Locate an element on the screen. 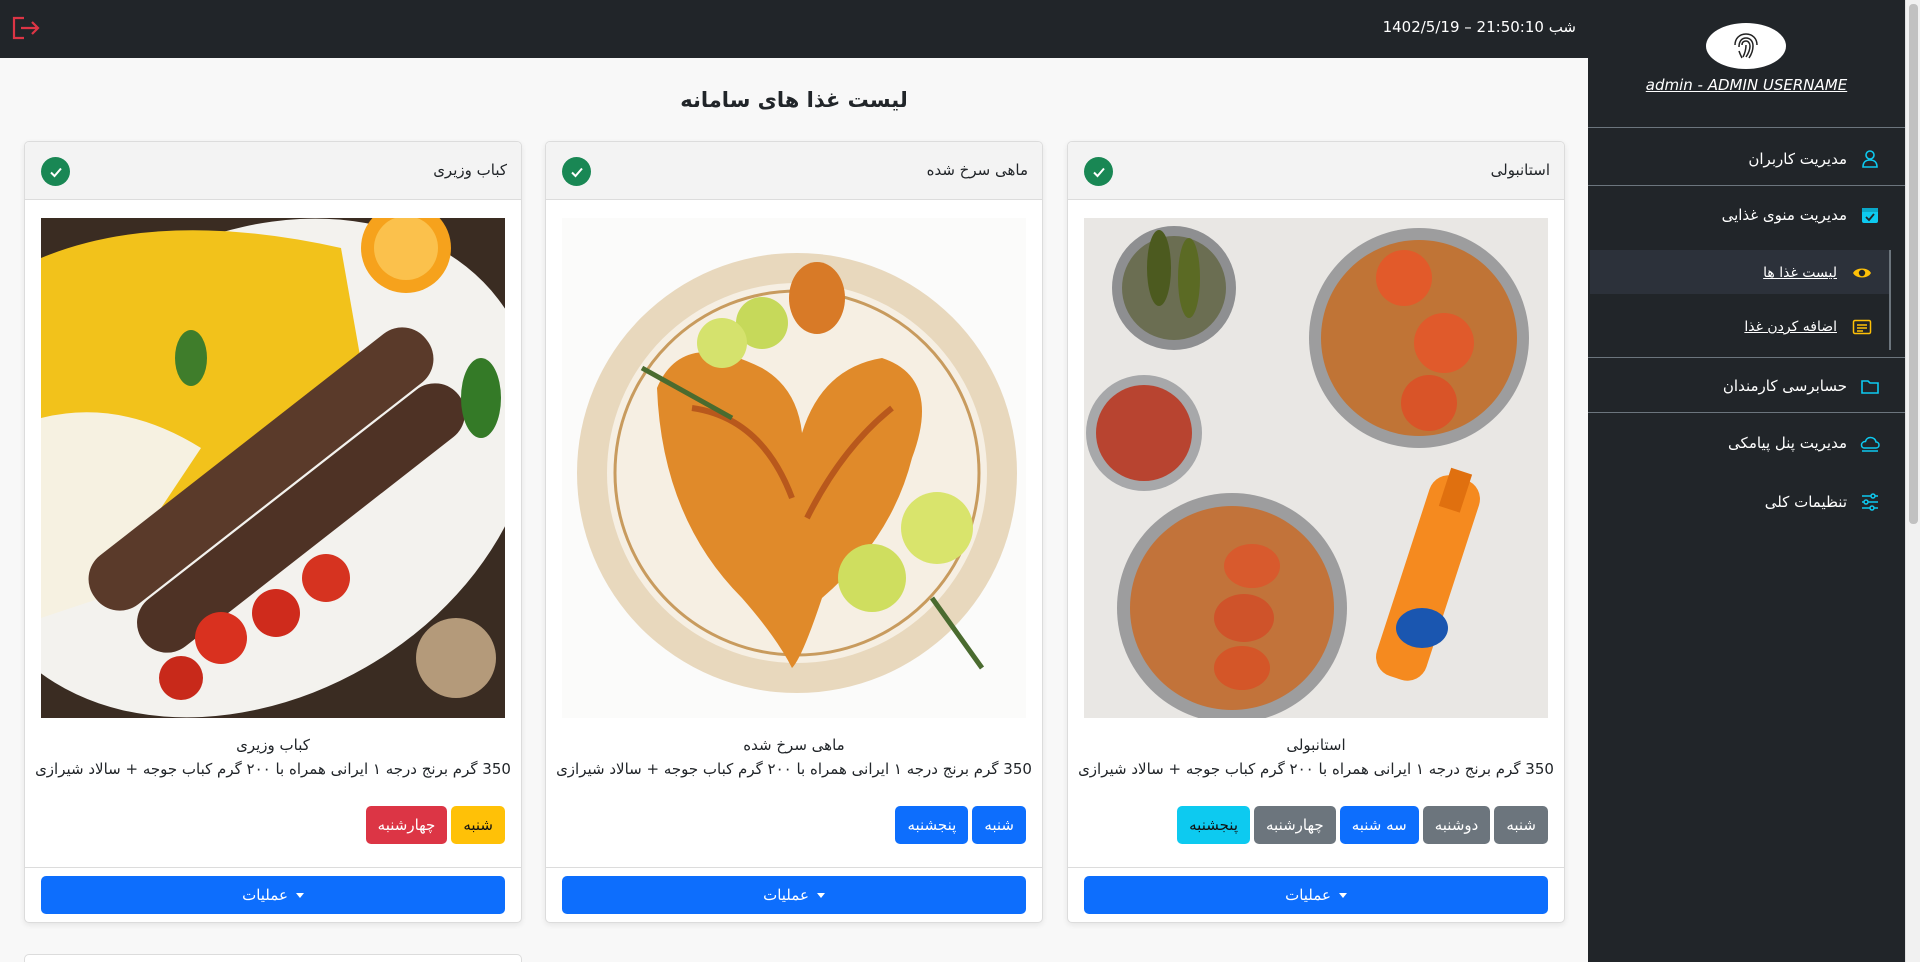 The height and width of the screenshot is (962, 1920). fingerprint-logo-icon is located at coordinates (1746, 46).